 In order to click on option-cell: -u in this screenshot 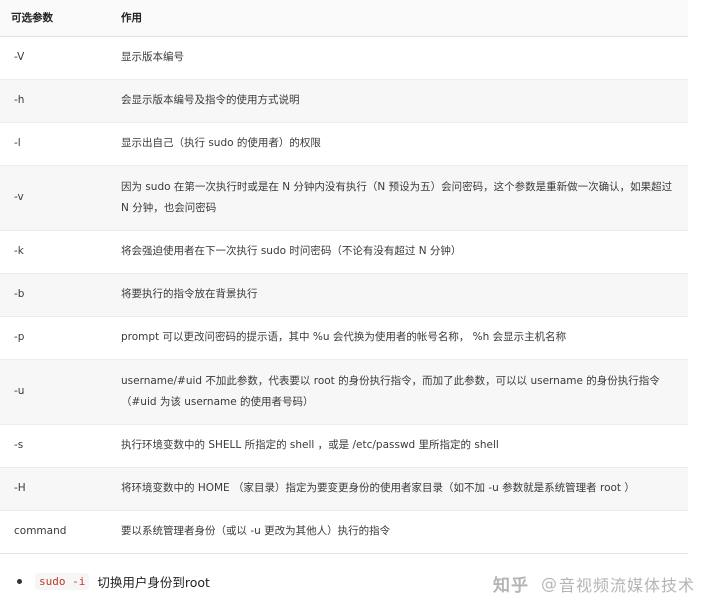, I will do `click(19, 391)`.